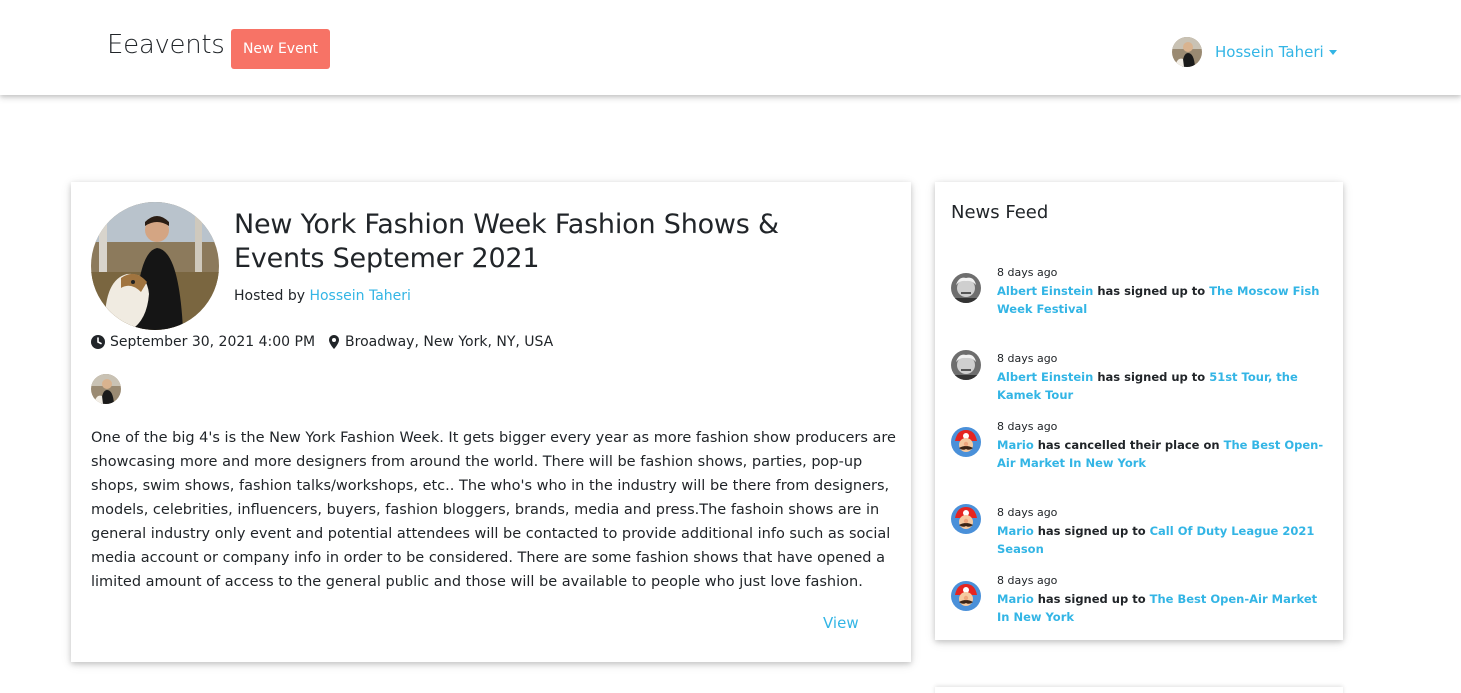  Describe the element at coordinates (213, 342) in the screenshot. I see `event-date: September 30, 2021 4:00 PM` at that location.